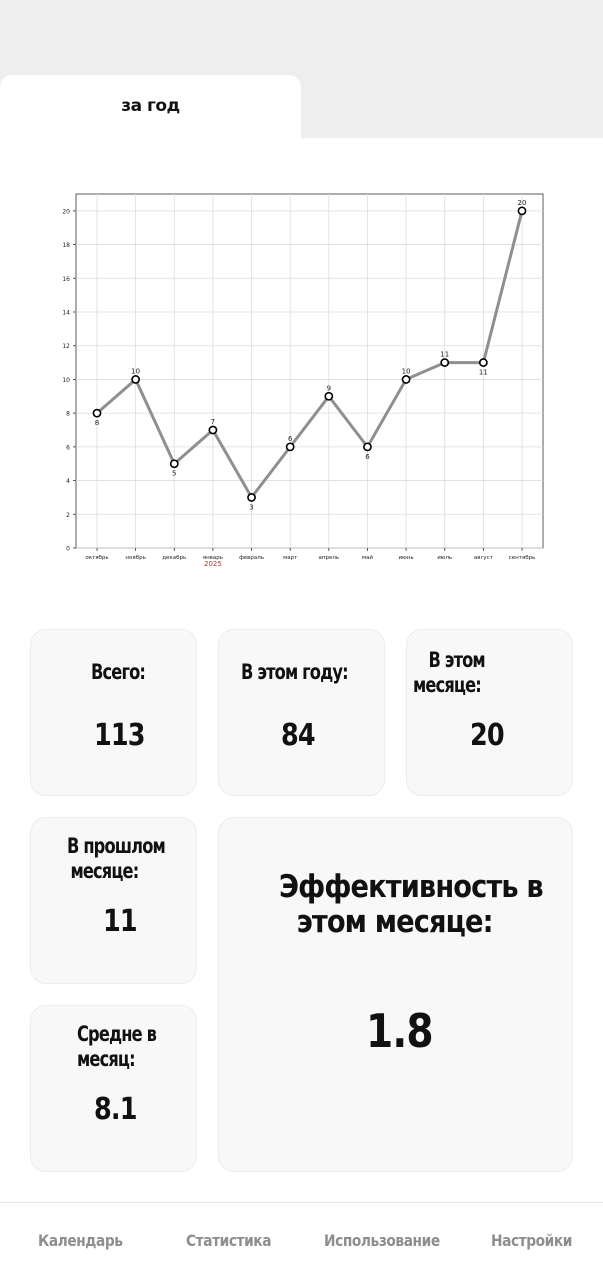 Image resolution: width=603 pixels, height=1280 pixels. What do you see at coordinates (174, 474) in the screenshot?
I see `data-label: 5` at bounding box center [174, 474].